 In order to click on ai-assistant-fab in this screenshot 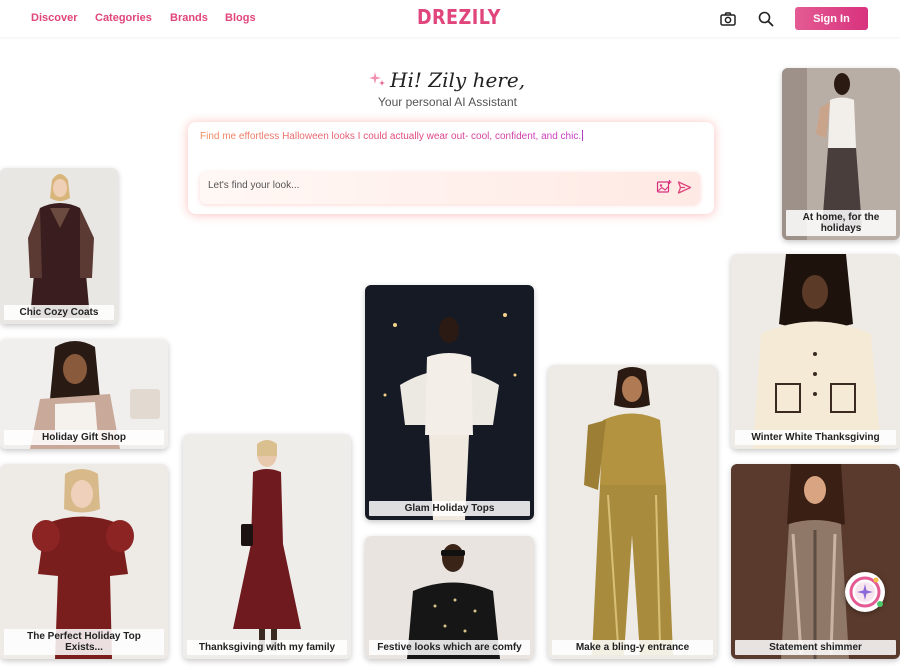, I will do `click(865, 592)`.